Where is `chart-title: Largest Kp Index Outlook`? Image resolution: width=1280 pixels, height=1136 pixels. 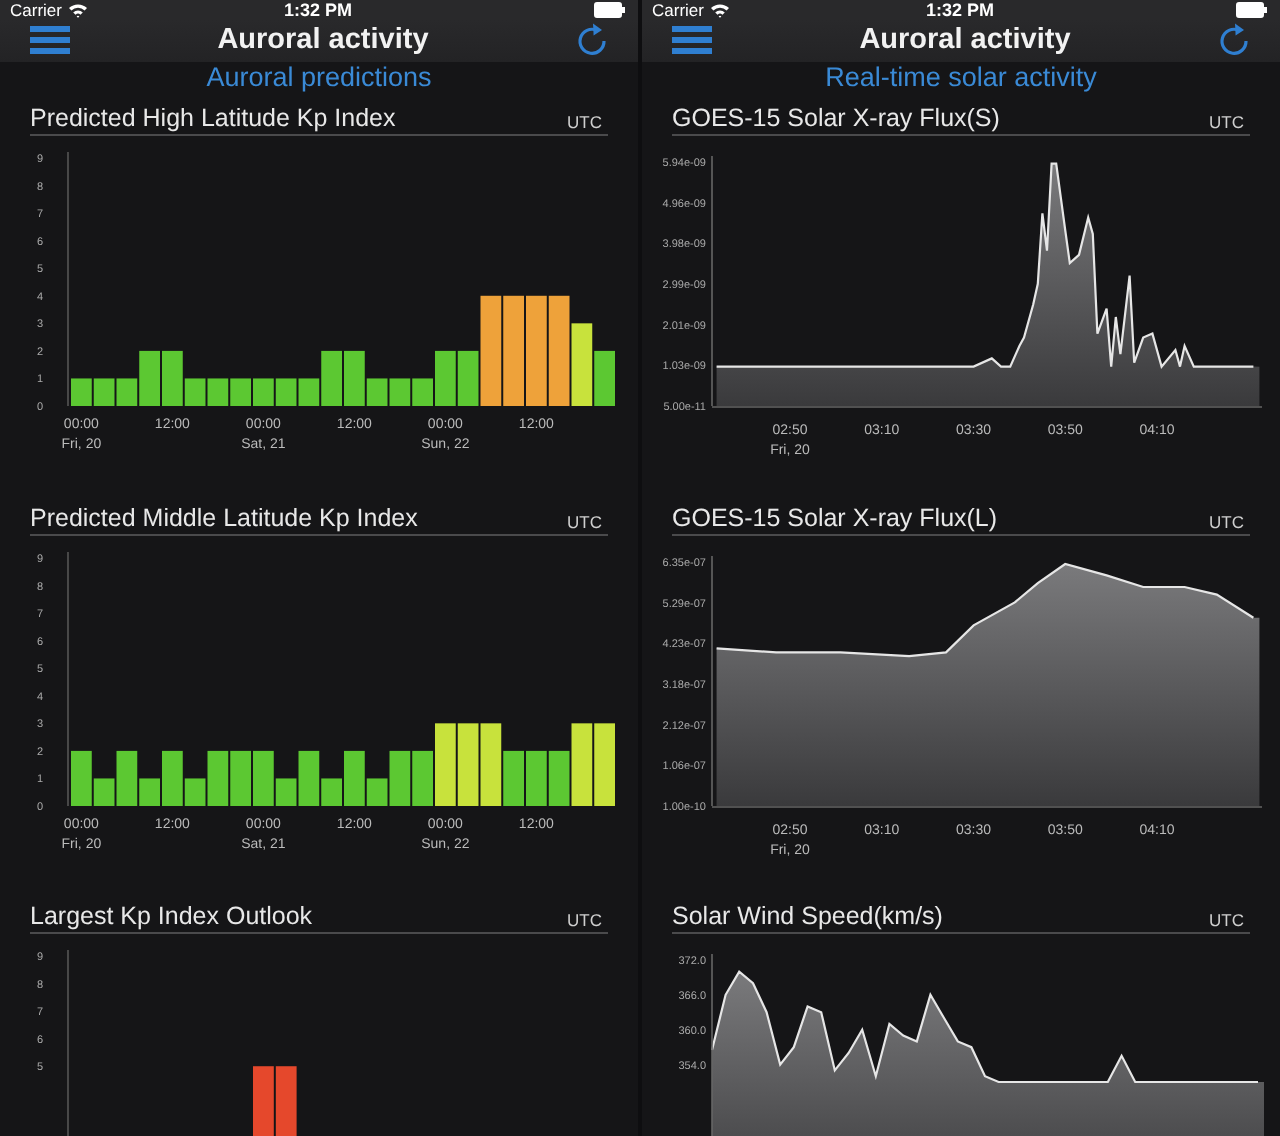
chart-title: Largest Kp Index Outlook is located at coordinates (171, 916).